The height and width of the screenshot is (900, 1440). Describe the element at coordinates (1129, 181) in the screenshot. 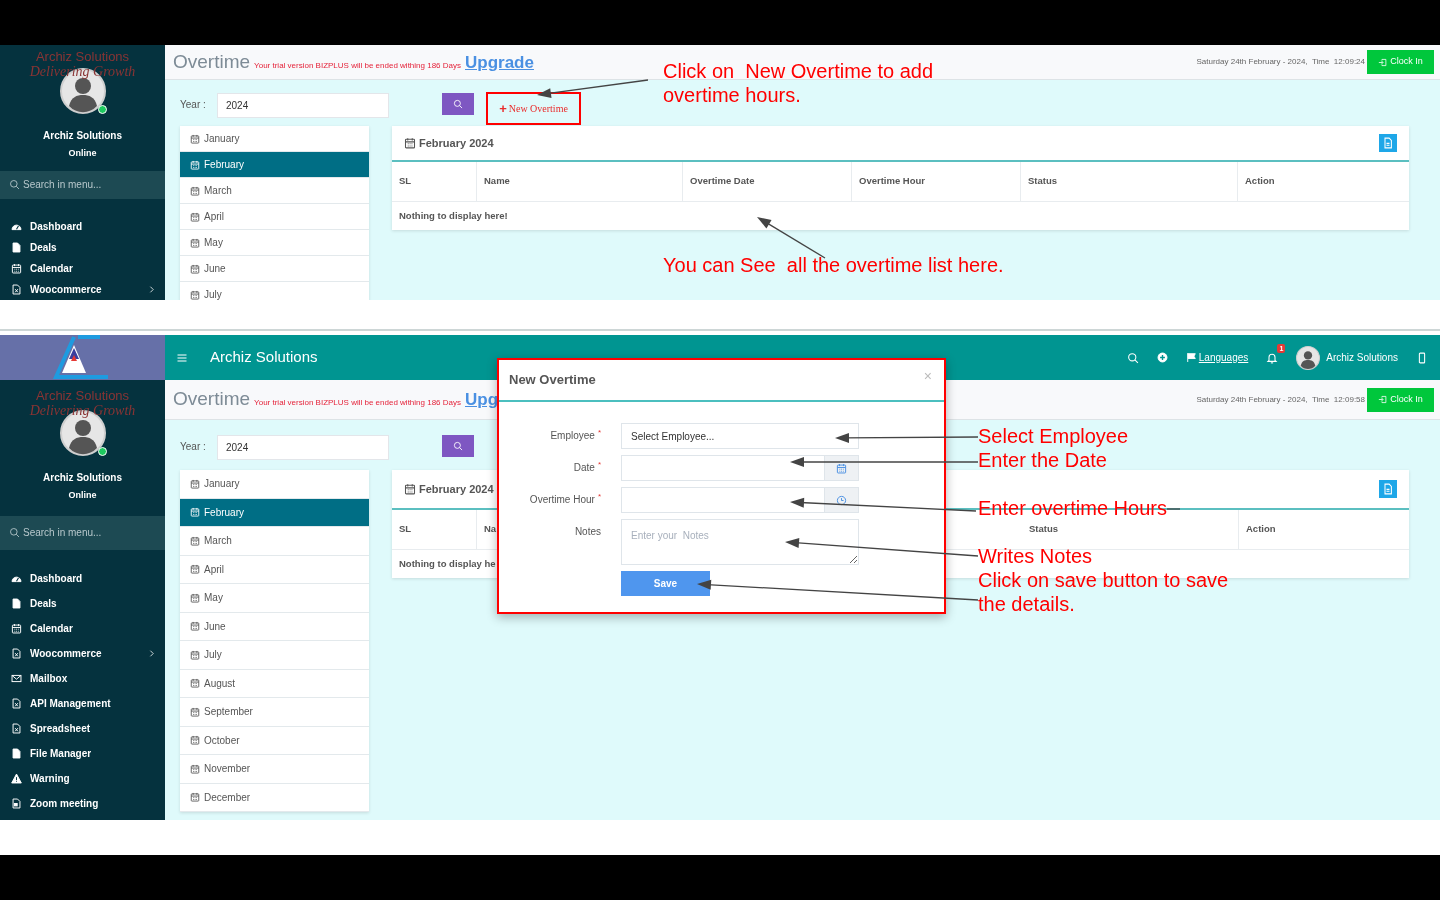

I see `column-header: Status` at that location.